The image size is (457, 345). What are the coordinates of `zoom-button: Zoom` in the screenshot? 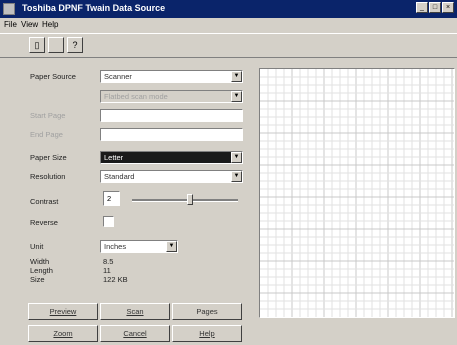 It's located at (63, 333).